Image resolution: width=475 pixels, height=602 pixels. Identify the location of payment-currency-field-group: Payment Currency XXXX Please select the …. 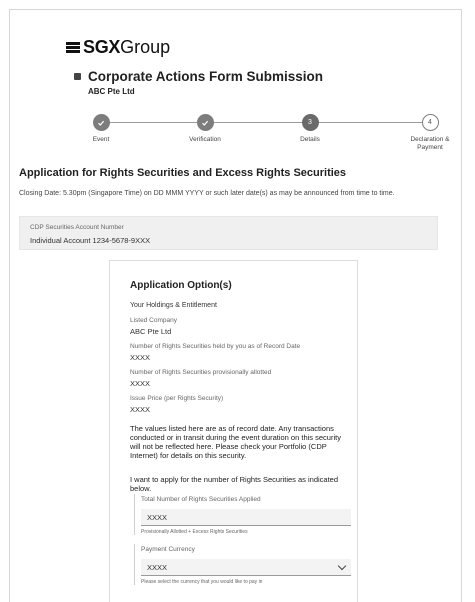
(242, 564).